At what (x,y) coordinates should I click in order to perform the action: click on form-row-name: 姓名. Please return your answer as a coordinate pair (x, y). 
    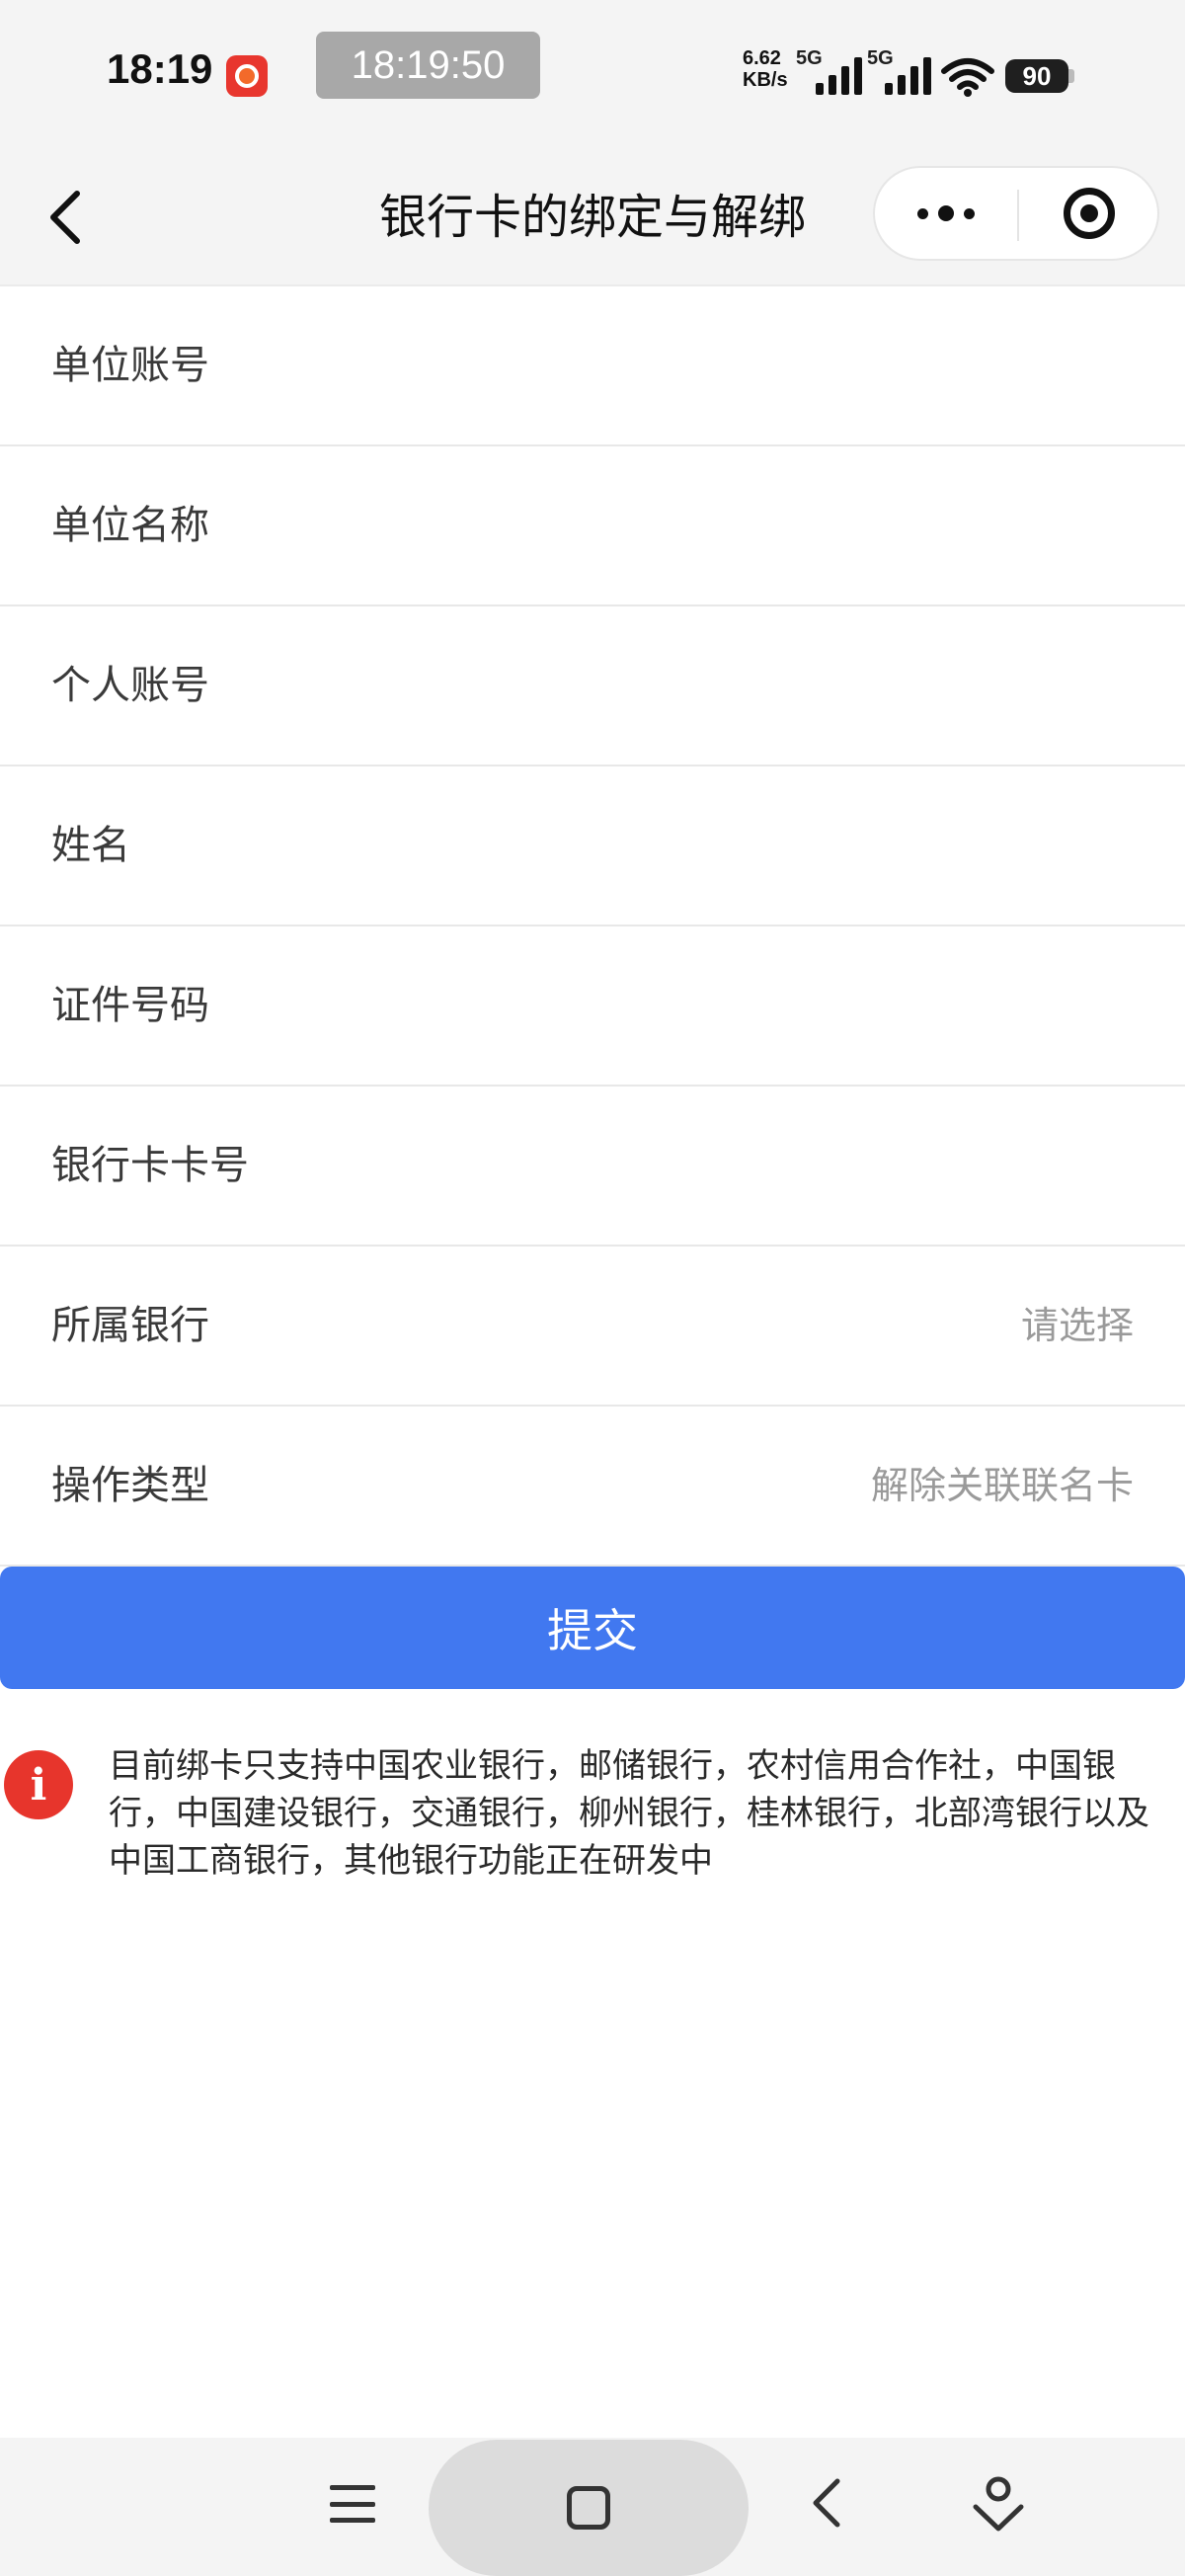
    Looking at the image, I should click on (592, 846).